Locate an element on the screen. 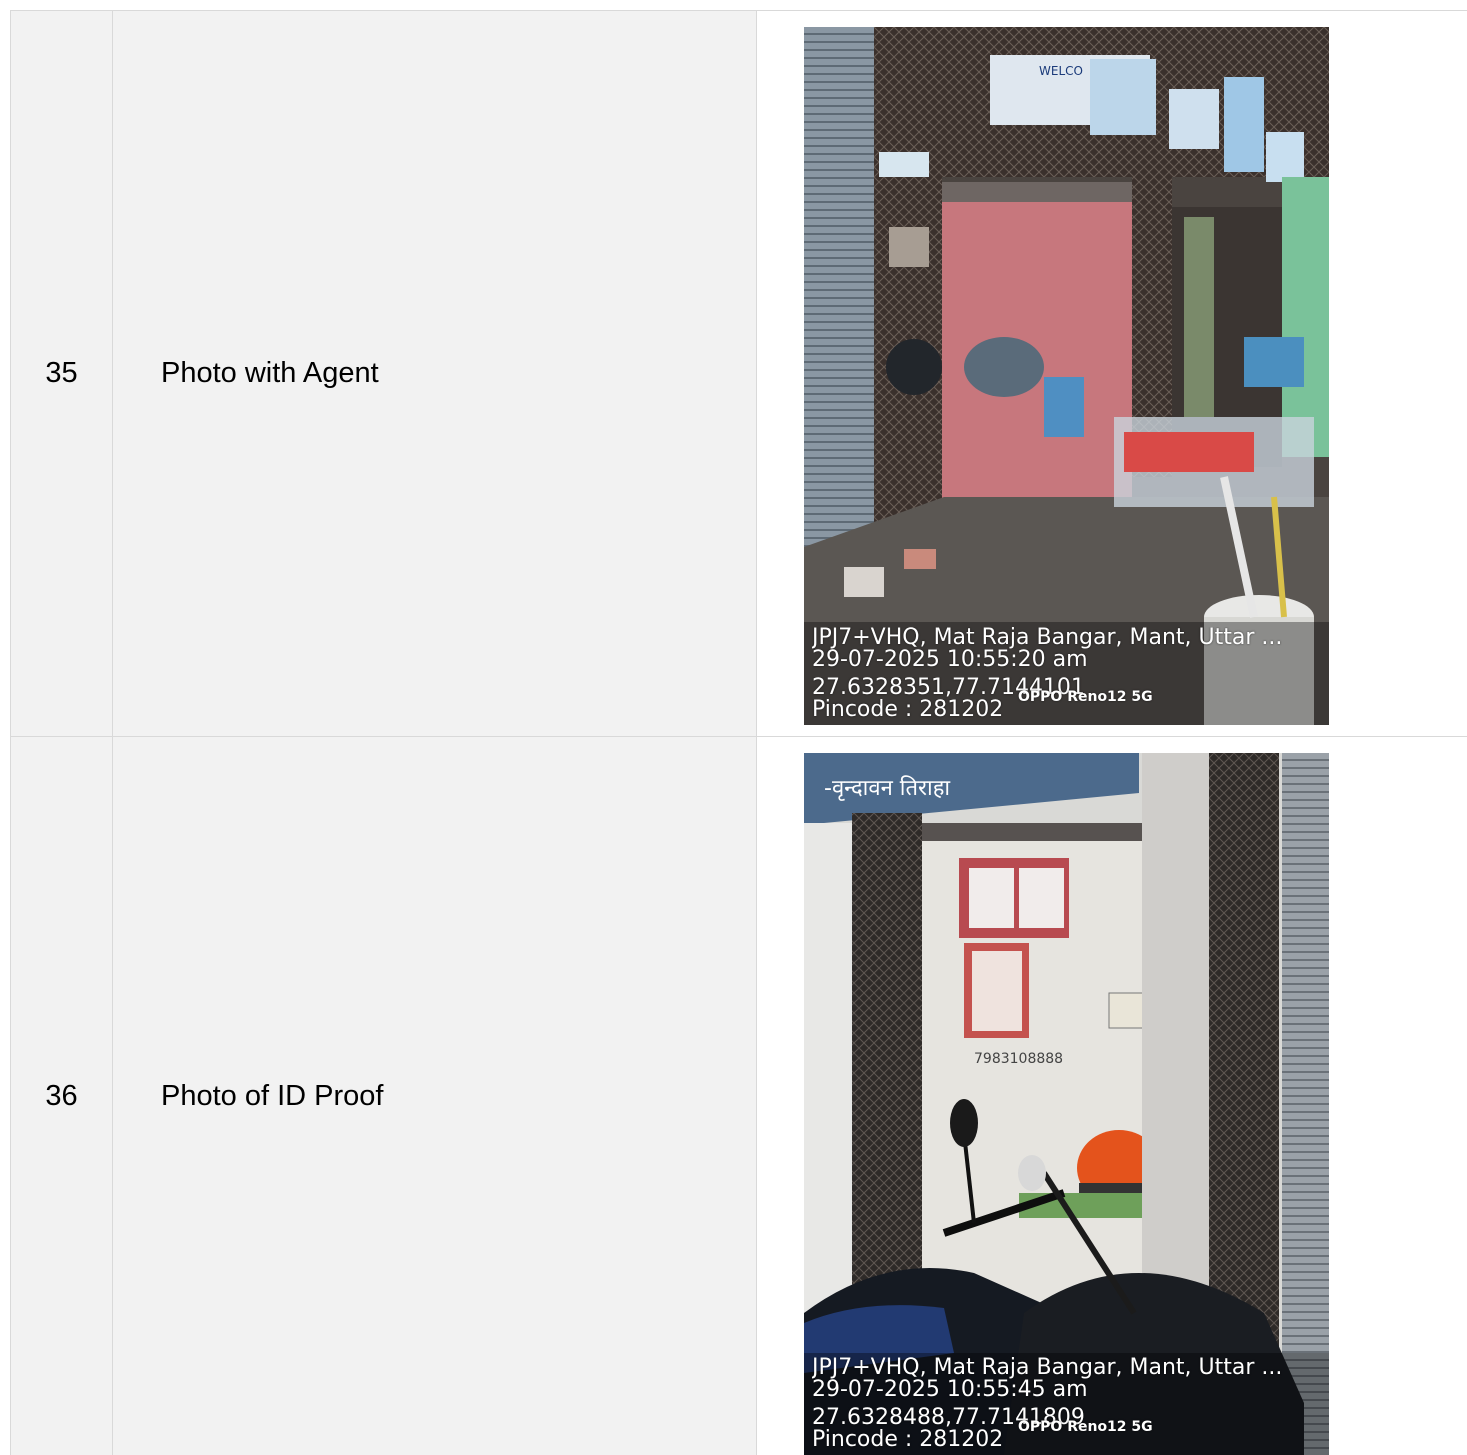  stamp-datetime: 29-07-2025 10:55:20 am is located at coordinates (950, 660).